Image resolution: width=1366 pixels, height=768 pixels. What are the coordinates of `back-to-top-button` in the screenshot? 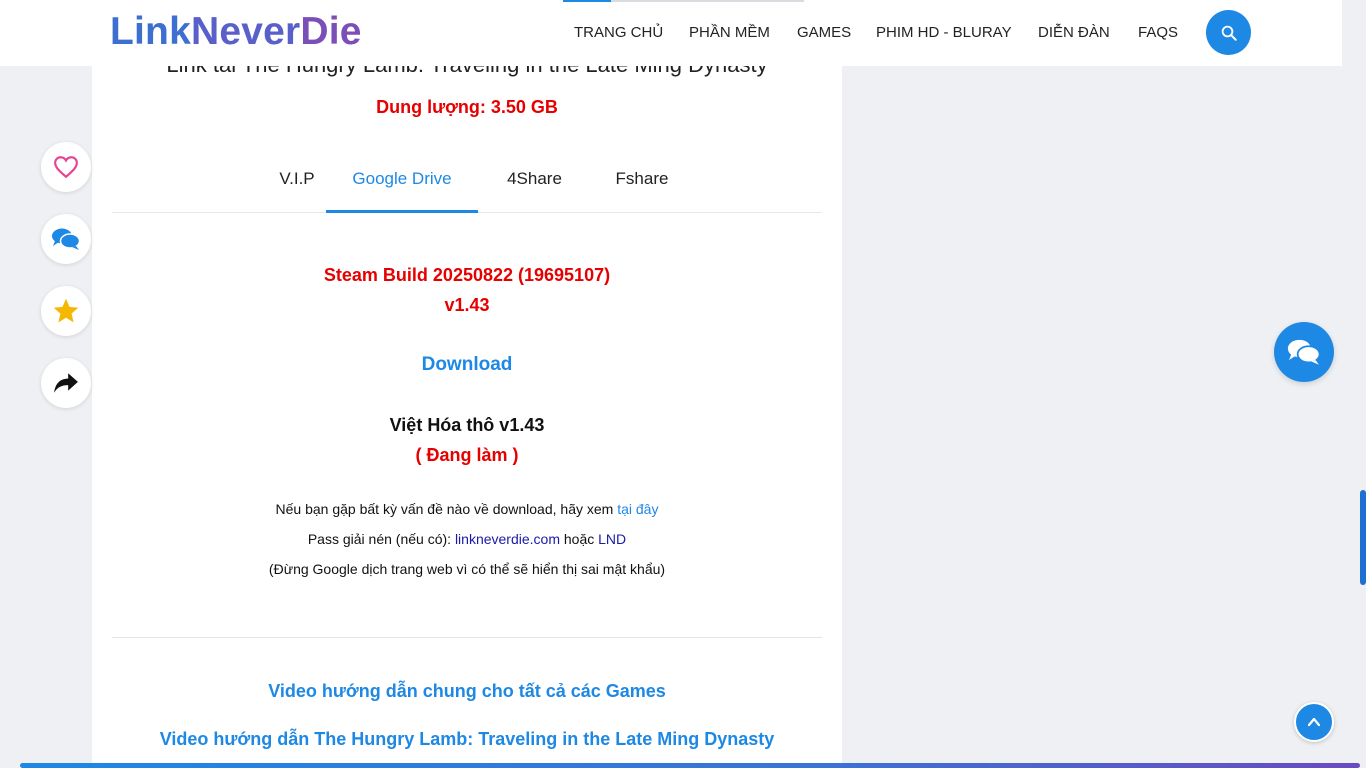 It's located at (1314, 722).